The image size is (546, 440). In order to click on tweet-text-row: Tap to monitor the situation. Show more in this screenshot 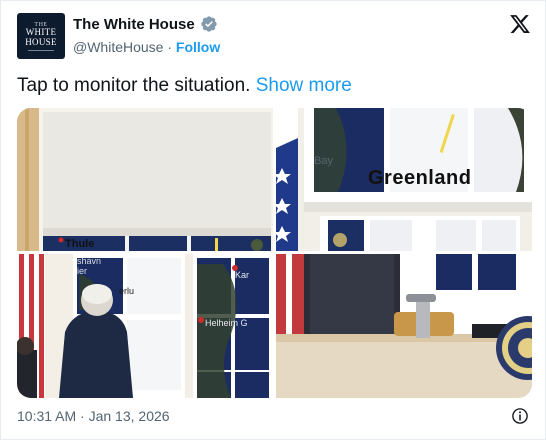, I will do `click(184, 86)`.